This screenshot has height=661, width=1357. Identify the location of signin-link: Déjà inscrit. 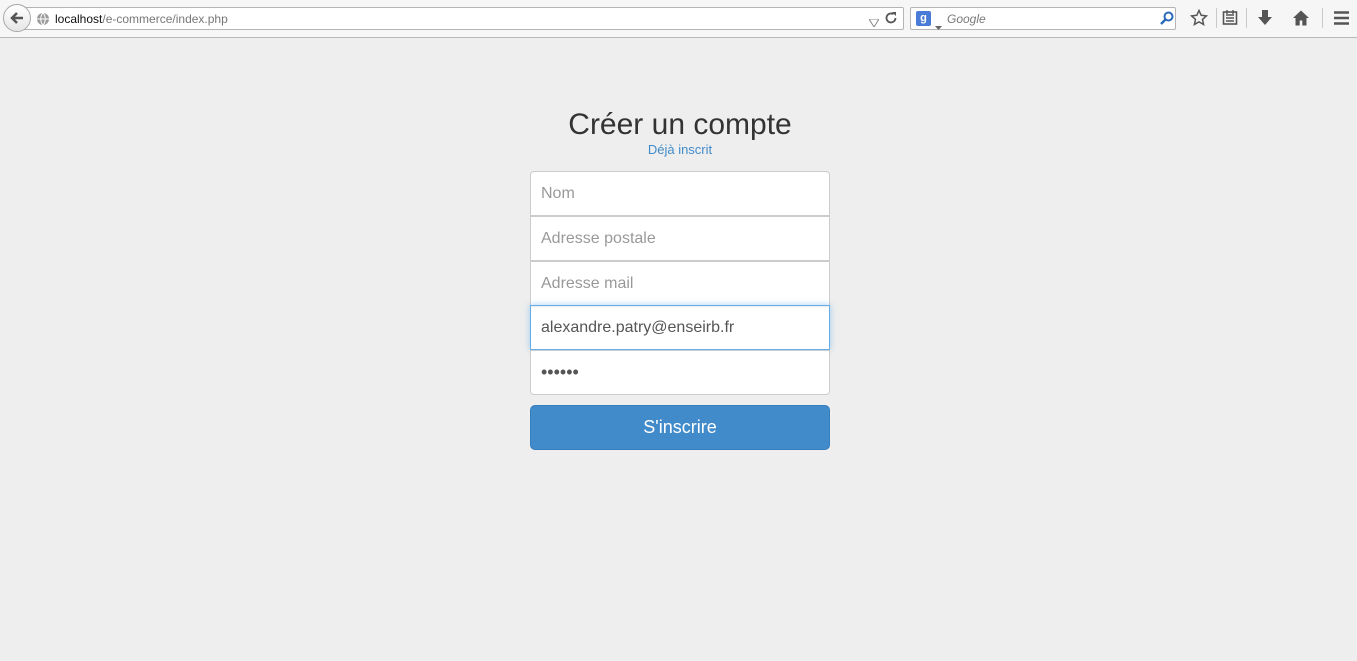
(680, 150).